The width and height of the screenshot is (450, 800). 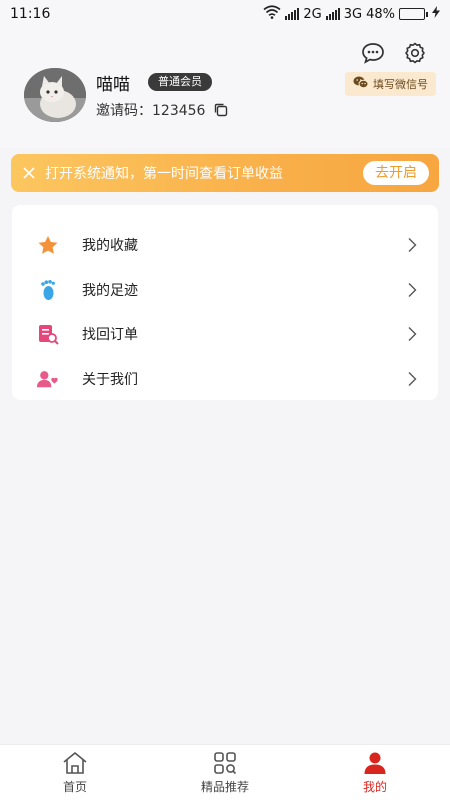 I want to click on enable-notification-button: 去开启, so click(x=396, y=173).